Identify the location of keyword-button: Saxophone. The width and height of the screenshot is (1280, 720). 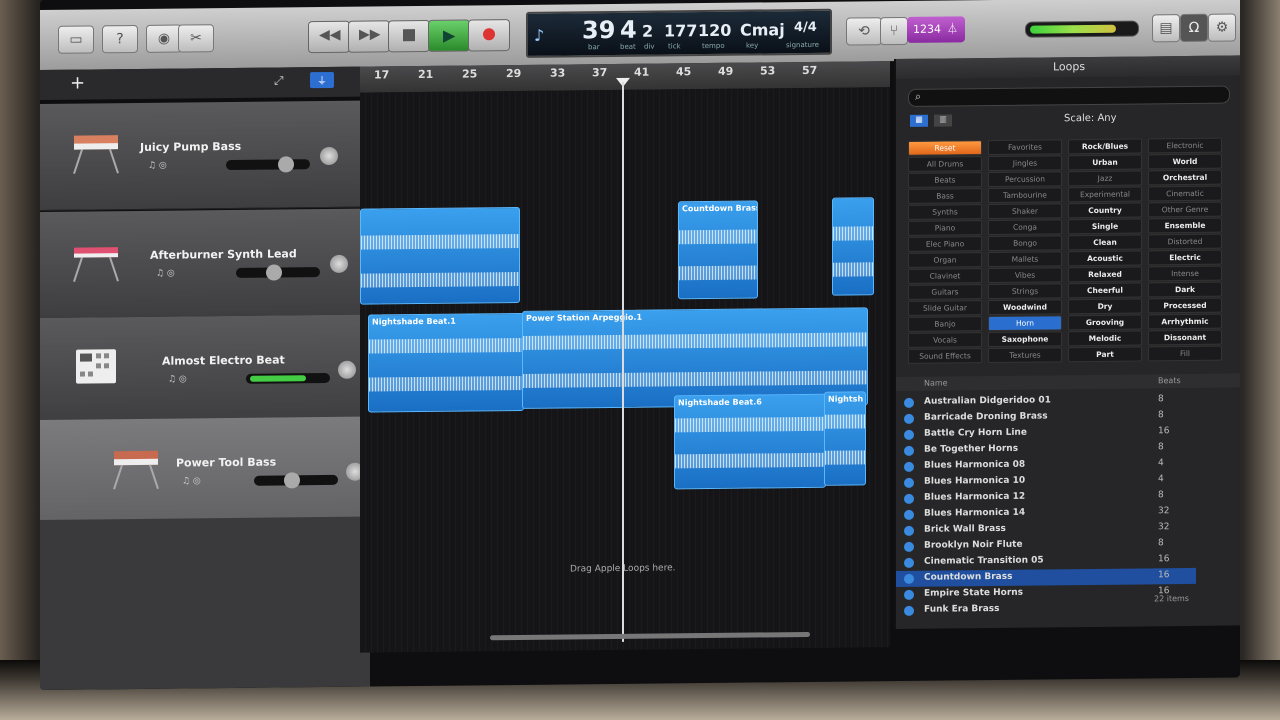
(1025, 339).